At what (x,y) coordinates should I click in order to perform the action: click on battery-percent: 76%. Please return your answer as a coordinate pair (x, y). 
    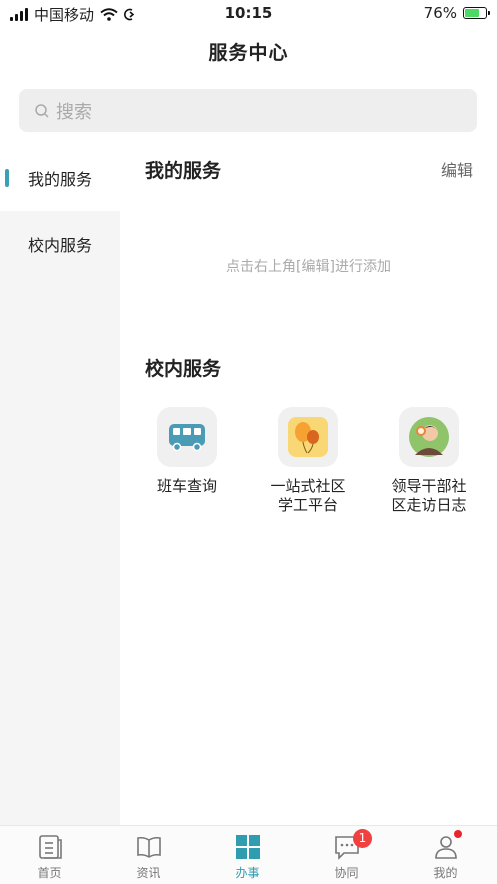
    Looking at the image, I should click on (440, 13).